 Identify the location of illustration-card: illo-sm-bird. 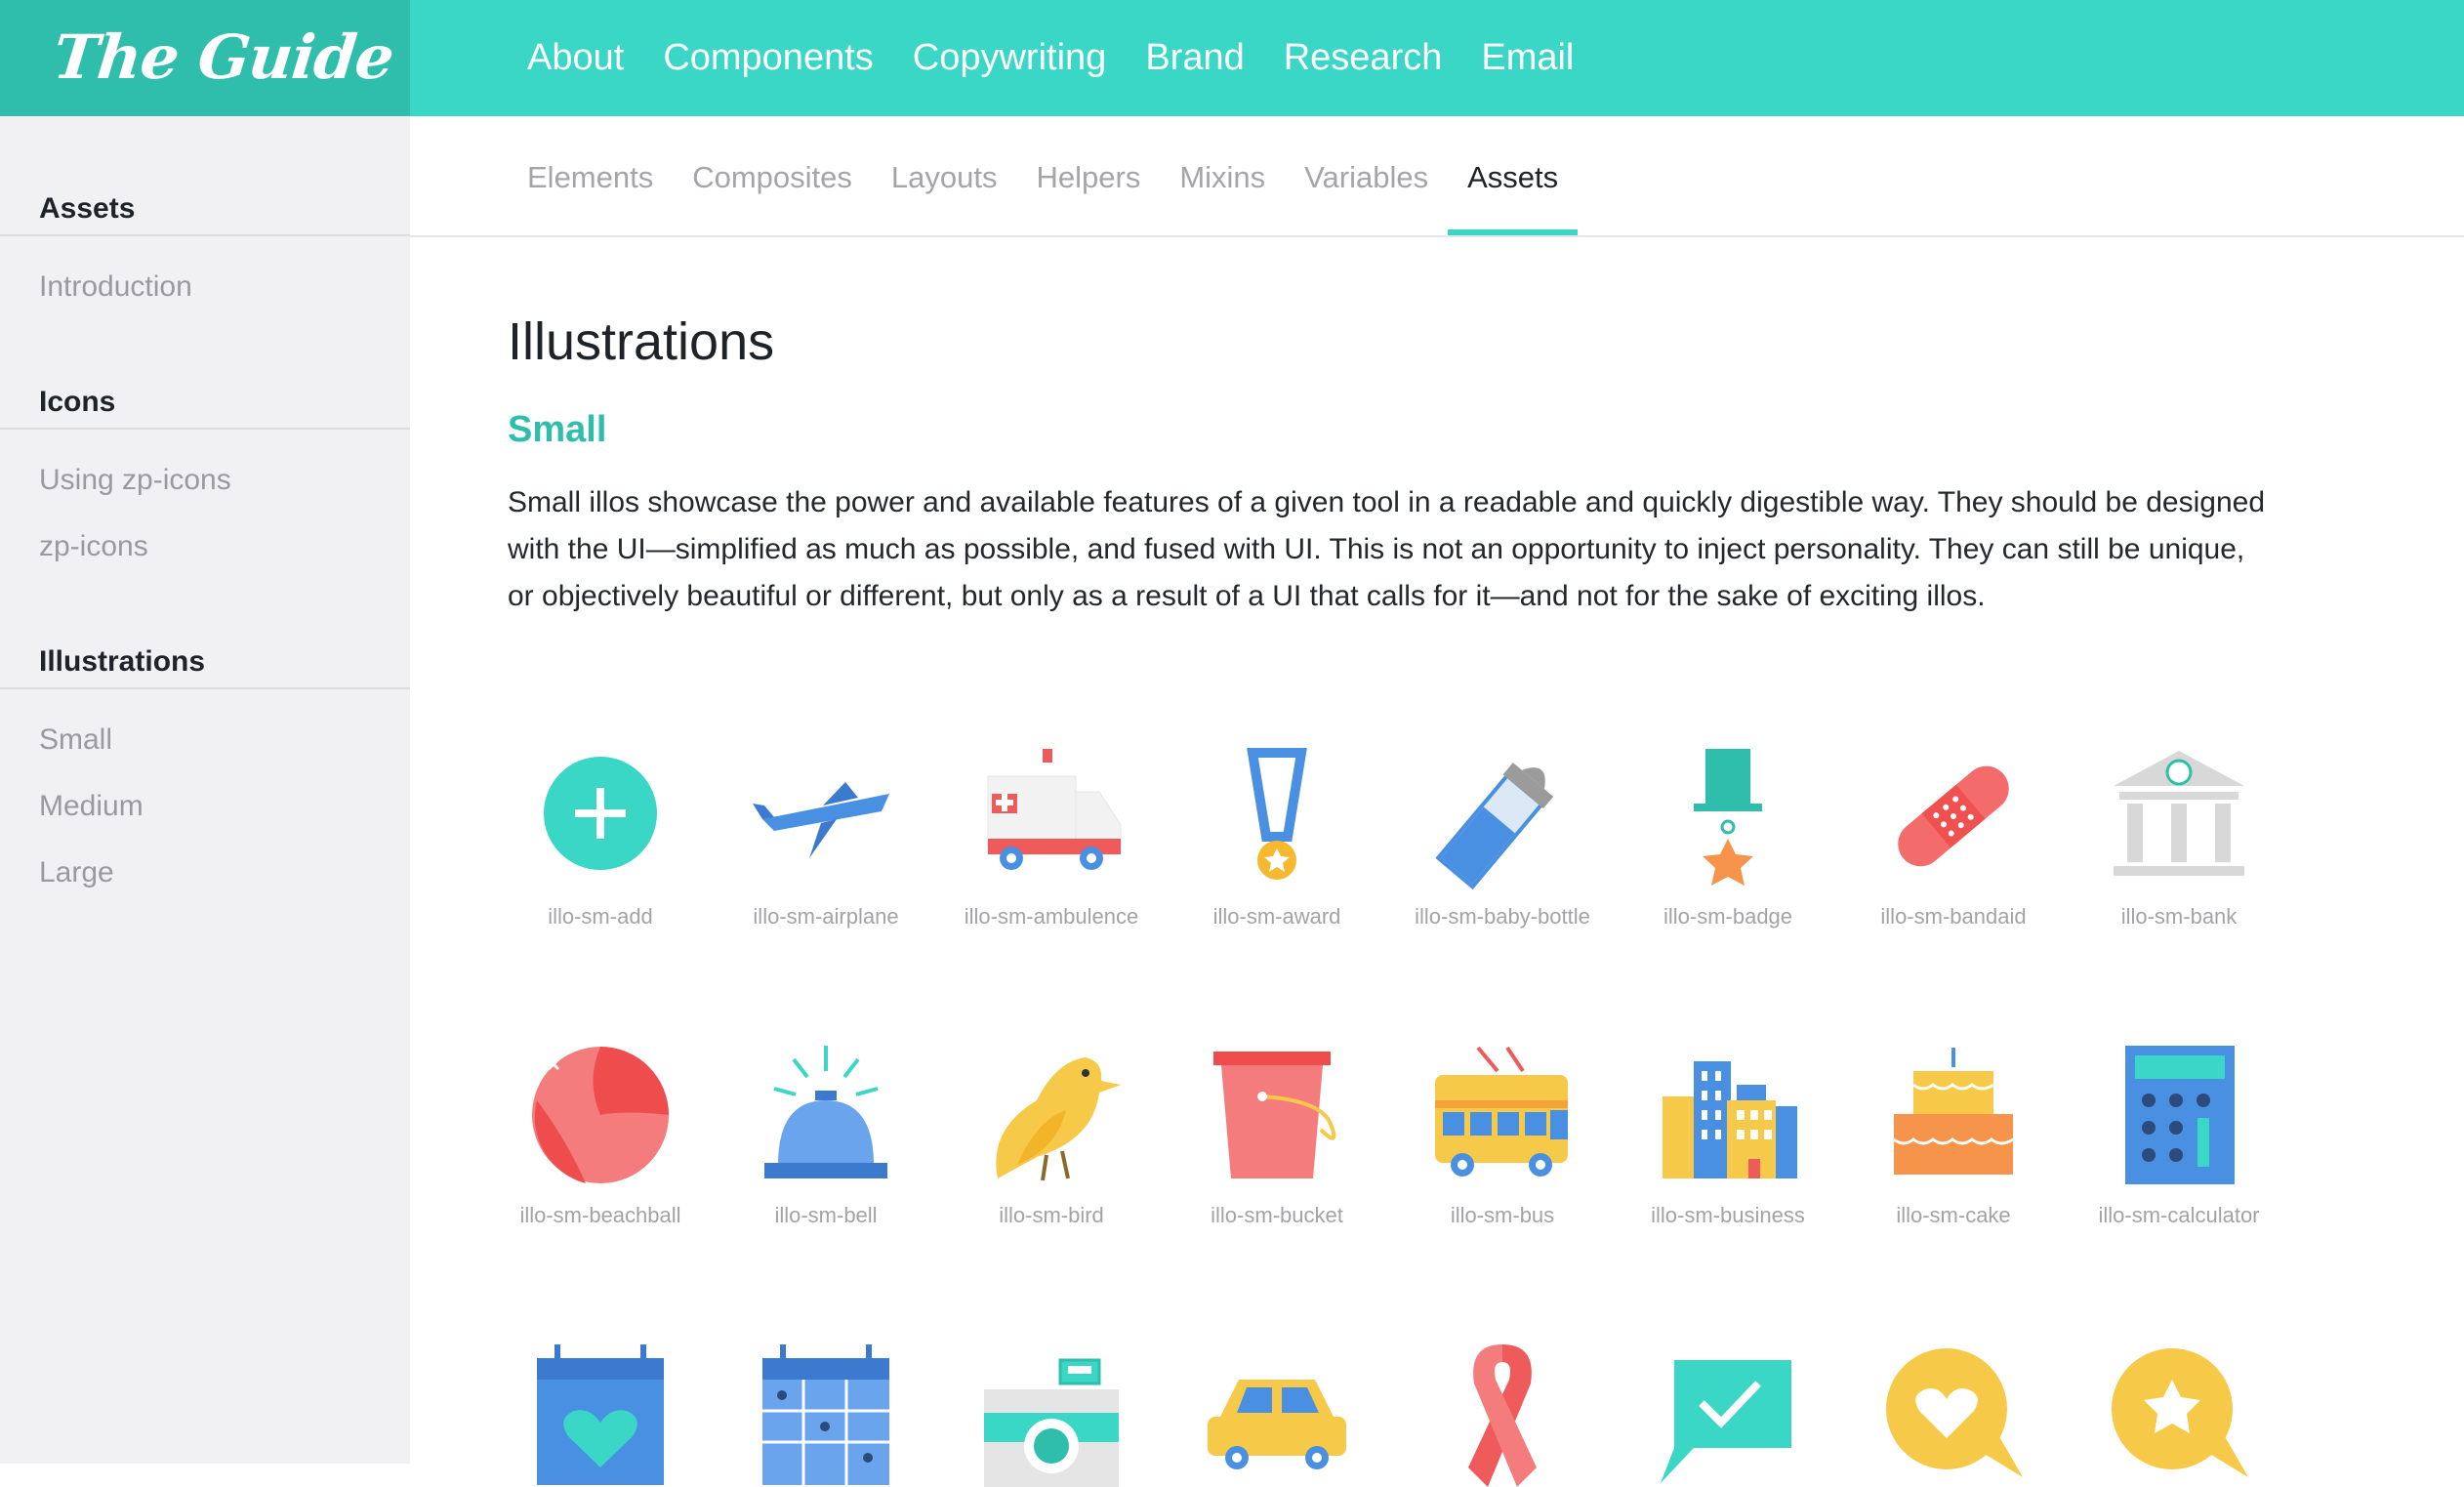
(1051, 1135).